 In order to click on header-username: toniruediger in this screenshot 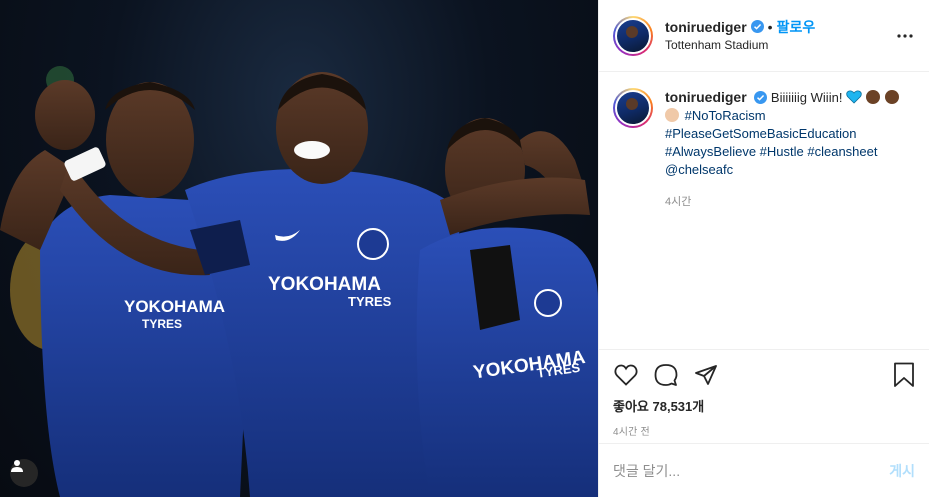, I will do `click(706, 27)`.